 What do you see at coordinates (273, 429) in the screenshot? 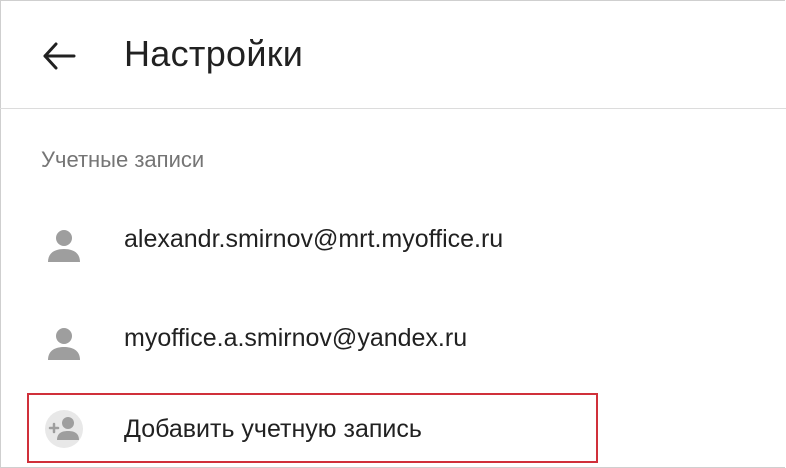
I see `add-account-label: Добавить учетную запись` at bounding box center [273, 429].